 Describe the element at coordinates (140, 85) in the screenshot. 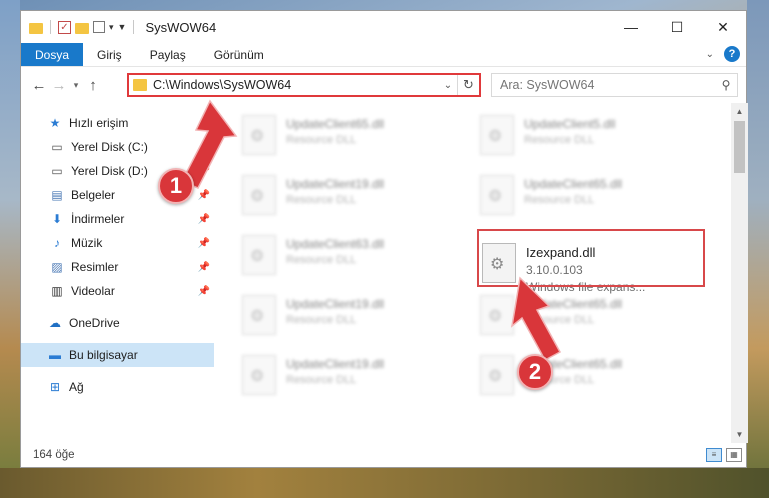

I see `folder-icon` at that location.